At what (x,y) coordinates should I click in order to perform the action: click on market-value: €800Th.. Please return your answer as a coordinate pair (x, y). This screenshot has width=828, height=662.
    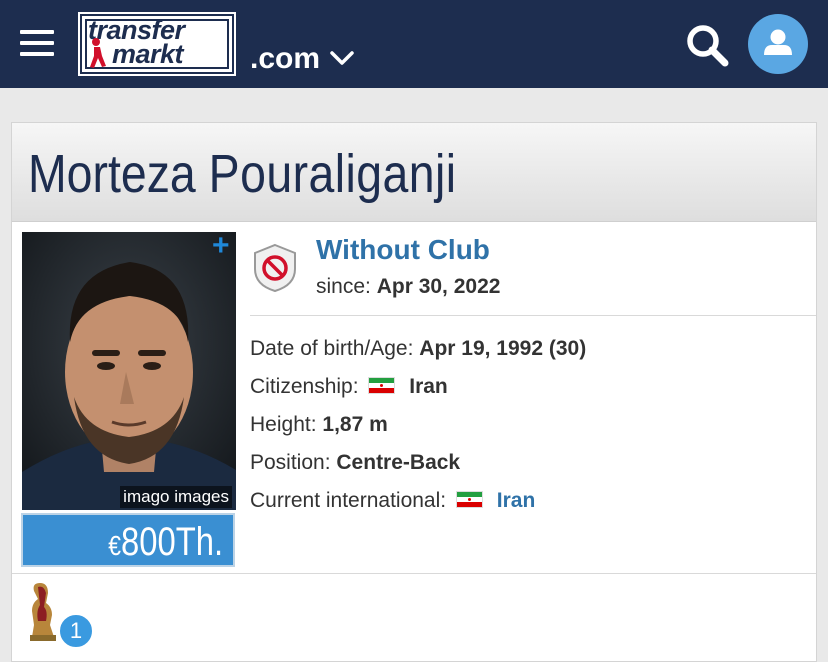
    Looking at the image, I should click on (165, 544).